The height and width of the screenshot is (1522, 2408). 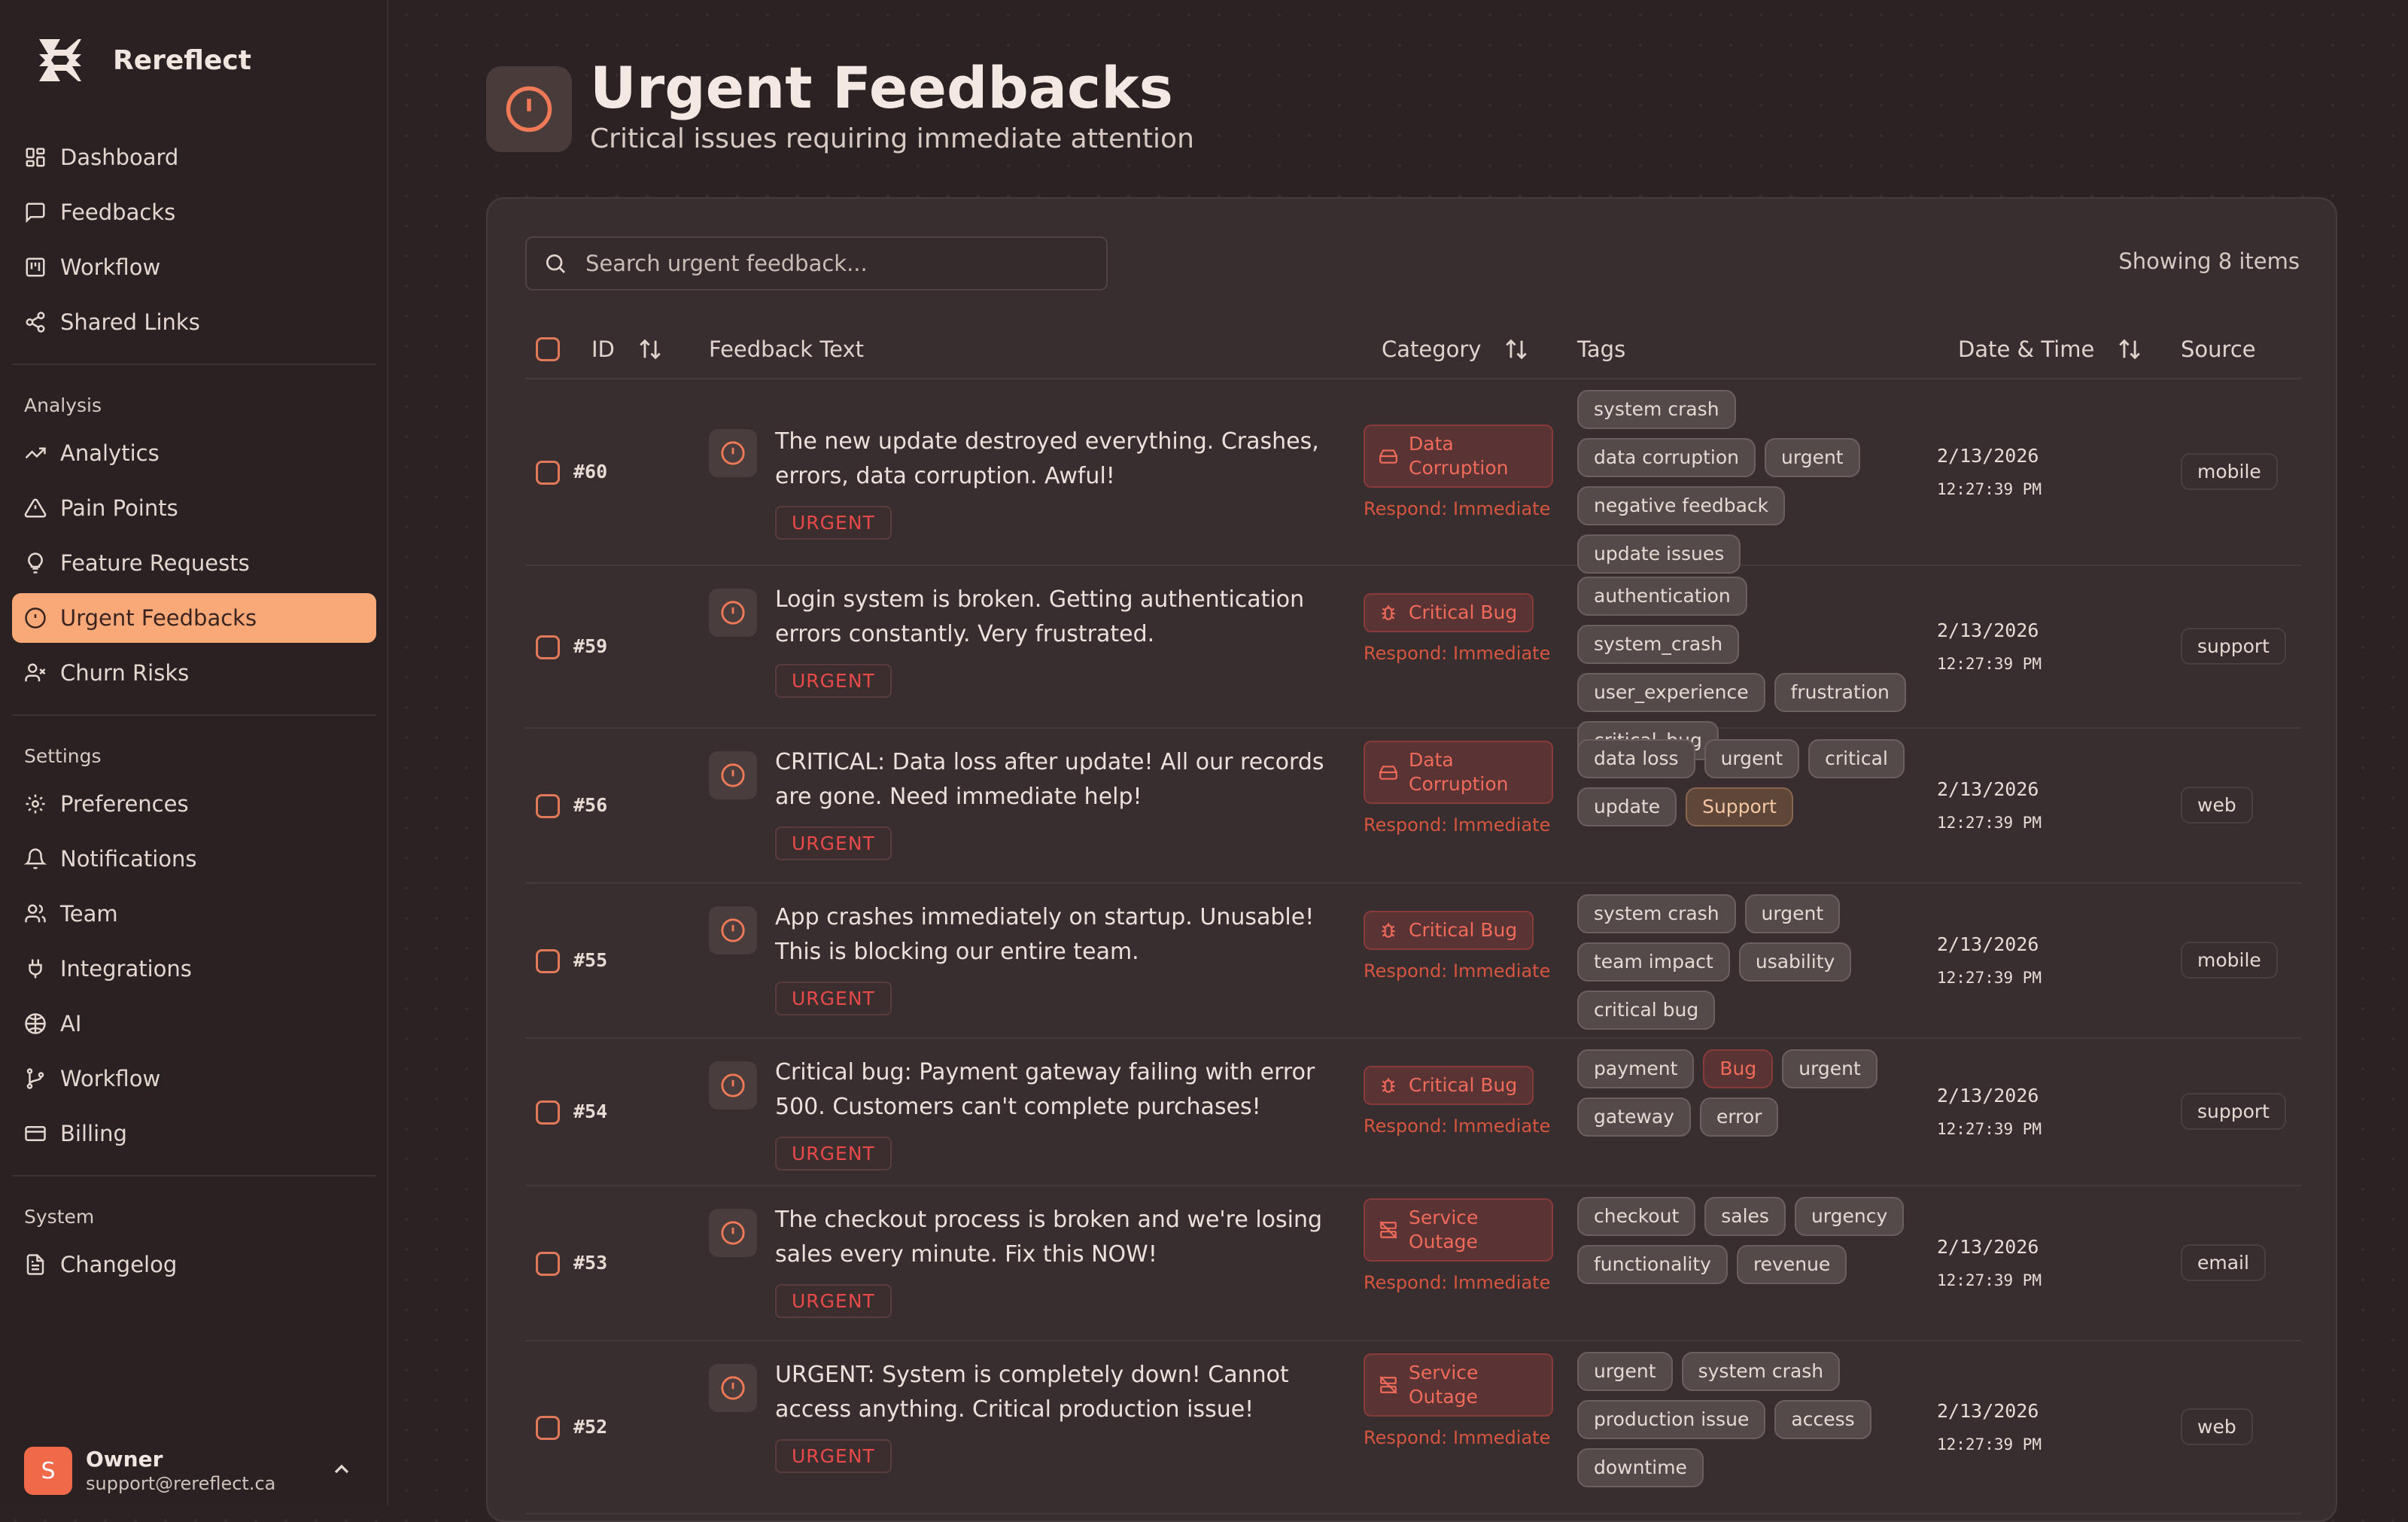 I want to click on date: 2/13/2026, so click(x=1988, y=944).